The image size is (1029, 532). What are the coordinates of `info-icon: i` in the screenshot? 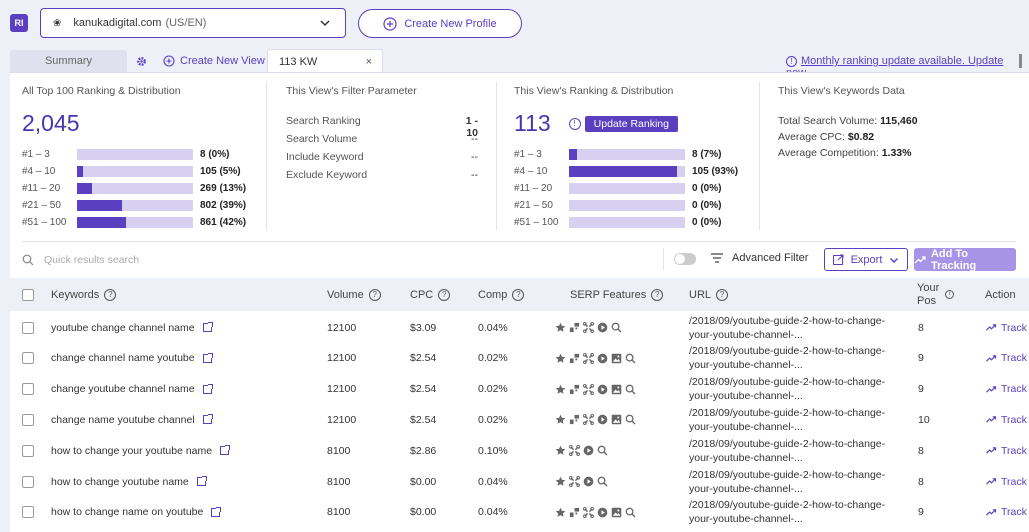 It's located at (949, 294).